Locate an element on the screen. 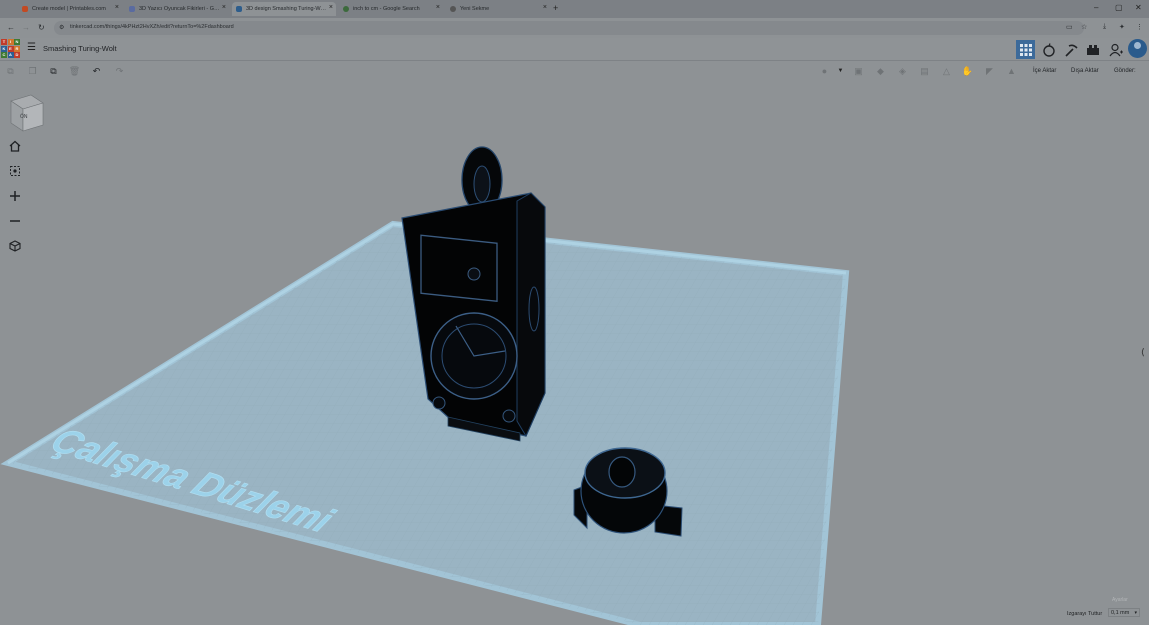  new-tab-button: + is located at coordinates (555, 8).